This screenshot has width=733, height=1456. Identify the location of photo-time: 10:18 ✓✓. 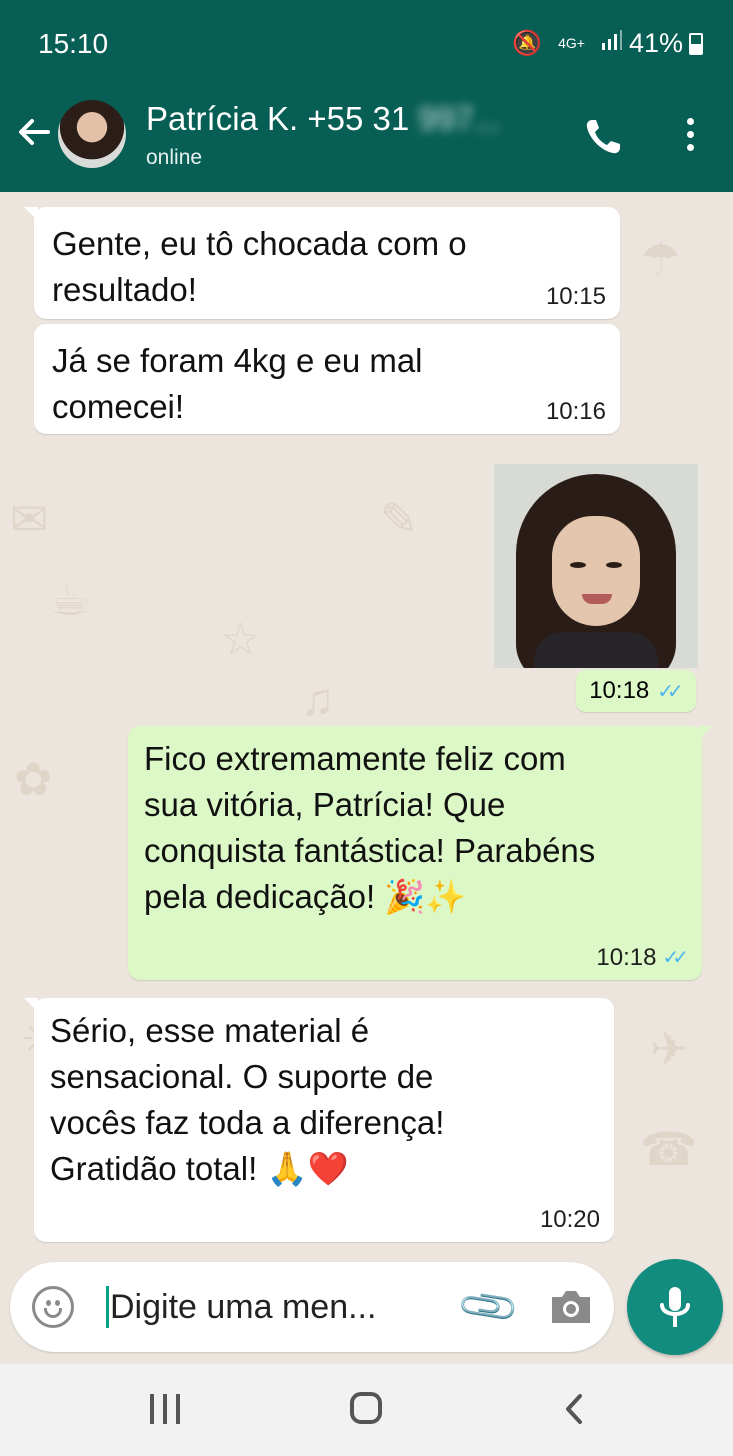
(636, 691).